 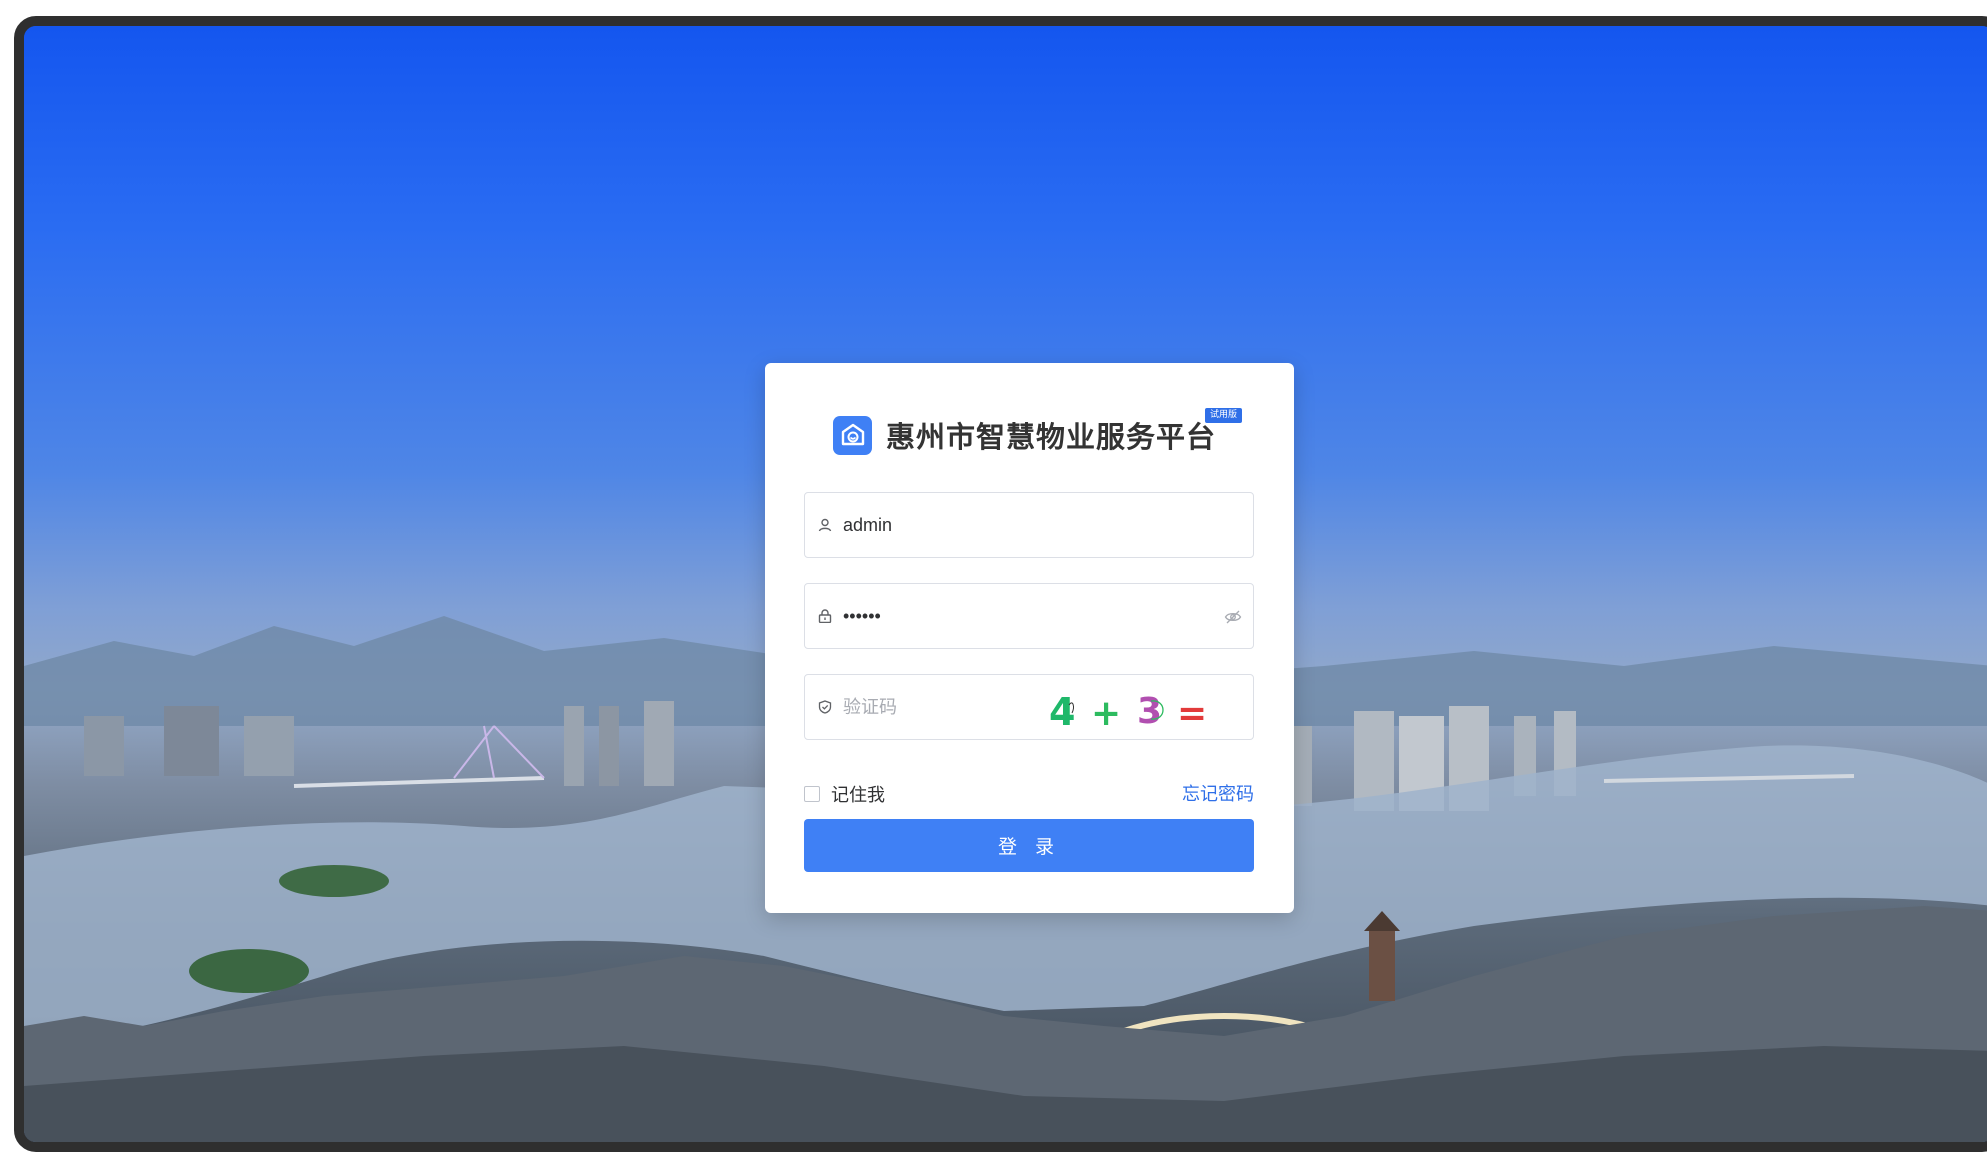 I want to click on captcha-image: 4 + 3 =, so click(x=1139, y=709).